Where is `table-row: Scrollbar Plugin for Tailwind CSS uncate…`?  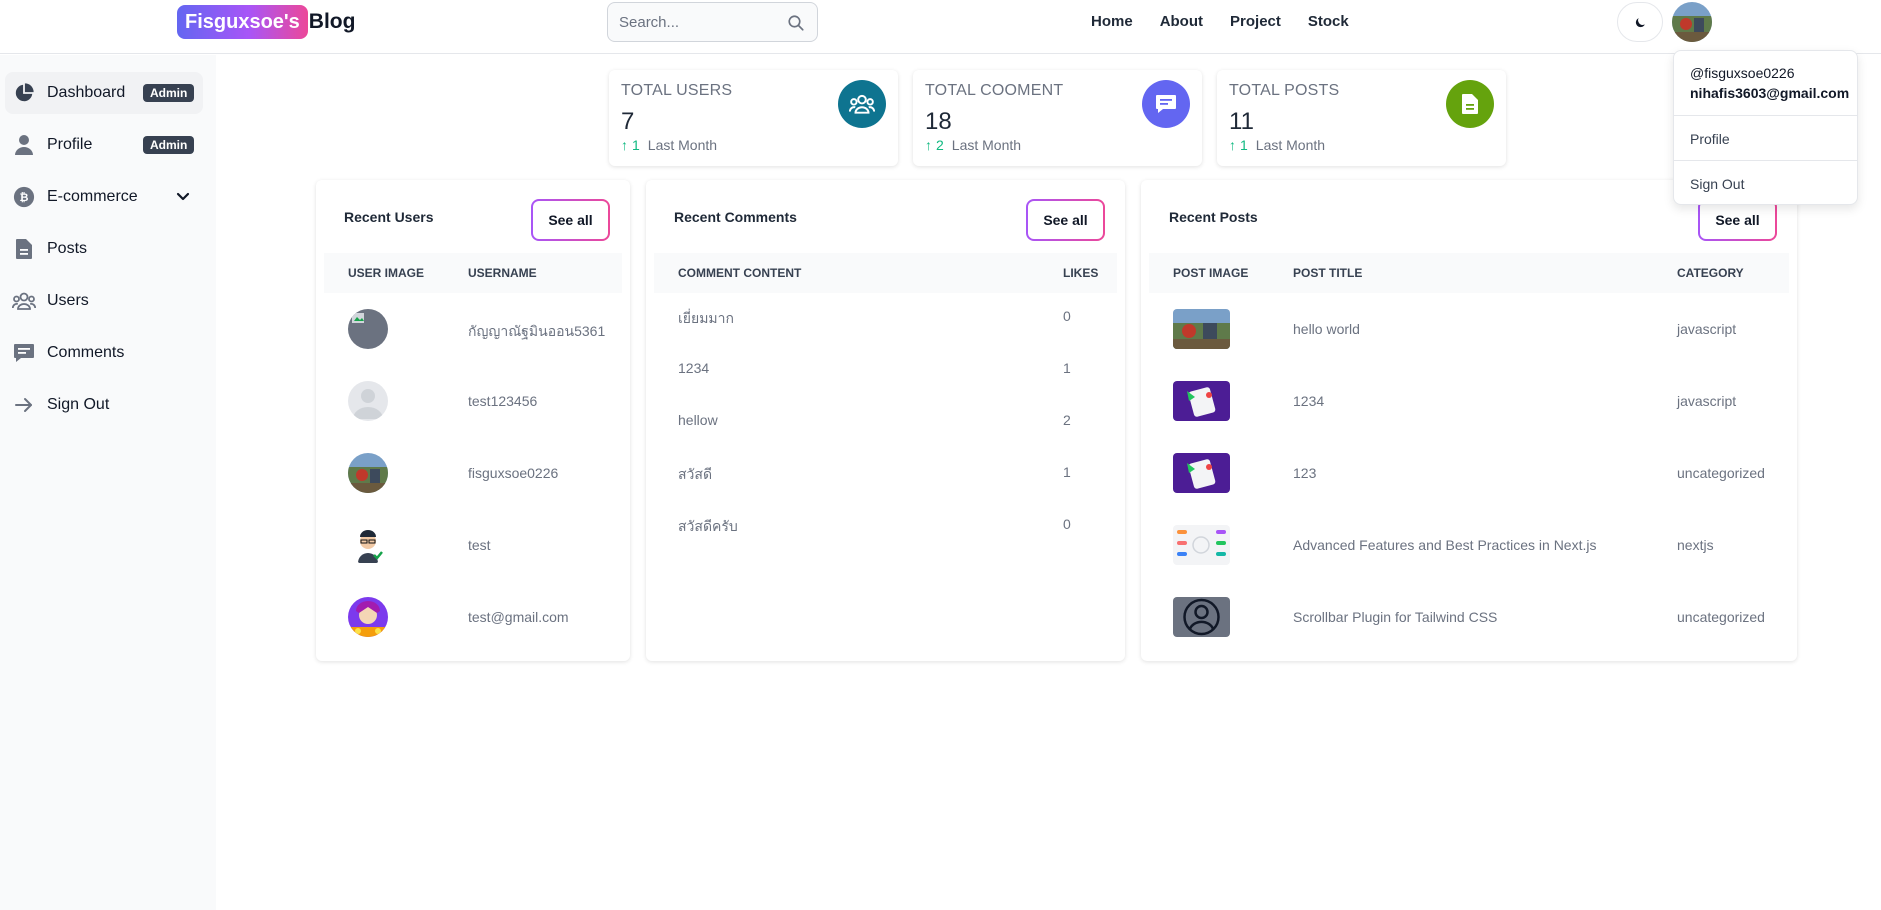
table-row: Scrollbar Plugin for Tailwind CSS uncate… is located at coordinates (1469, 617).